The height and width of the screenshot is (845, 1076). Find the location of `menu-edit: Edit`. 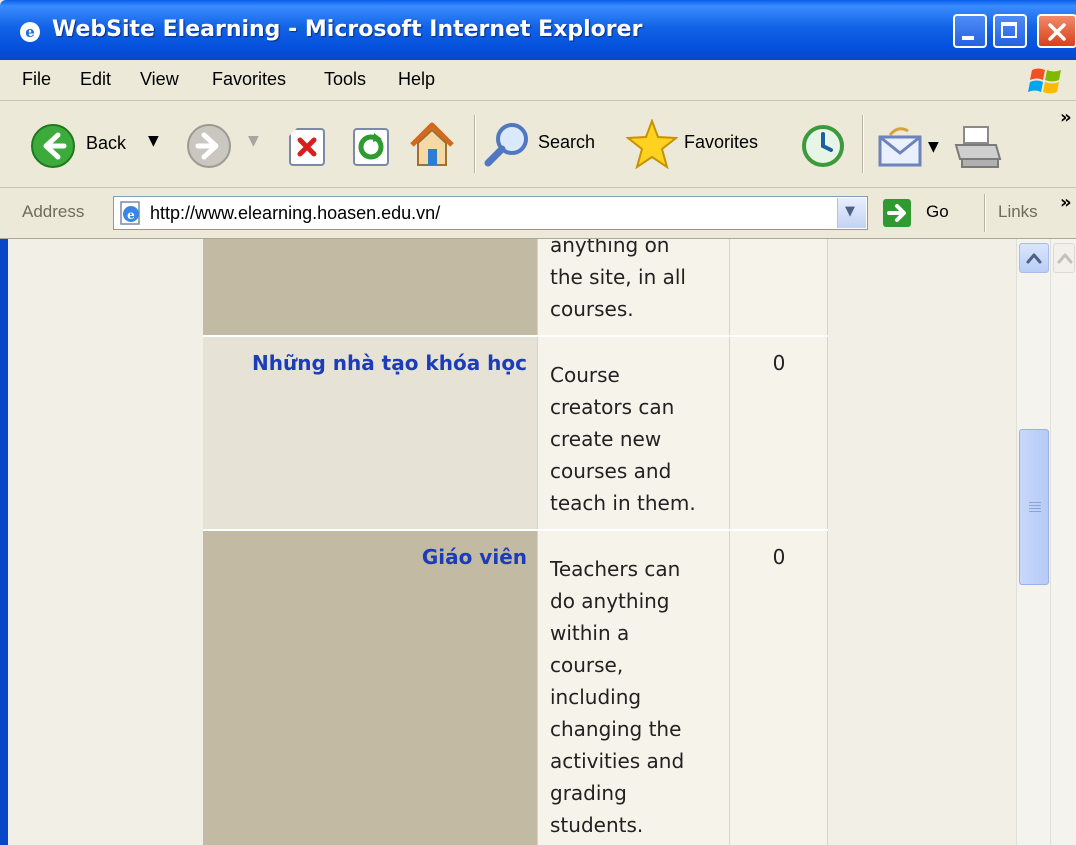

menu-edit: Edit is located at coordinates (95, 79).